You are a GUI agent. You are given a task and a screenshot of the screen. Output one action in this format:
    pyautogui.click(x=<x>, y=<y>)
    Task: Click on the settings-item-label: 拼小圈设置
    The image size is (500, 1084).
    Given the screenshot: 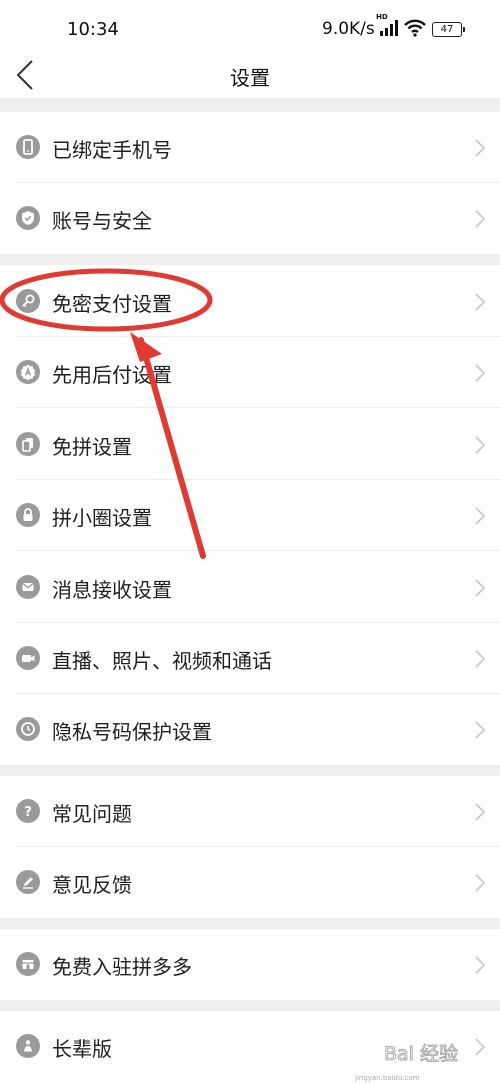 What is the action you would take?
    pyautogui.click(x=102, y=518)
    